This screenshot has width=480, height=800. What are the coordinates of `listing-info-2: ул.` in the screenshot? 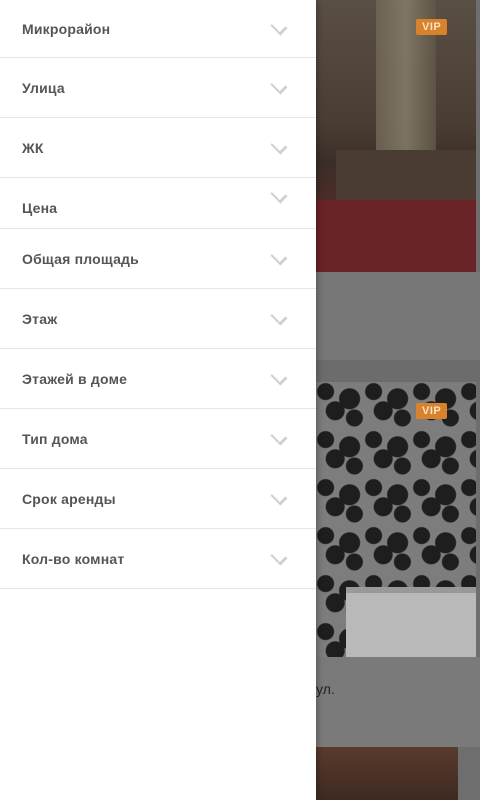 It's located at (398, 702).